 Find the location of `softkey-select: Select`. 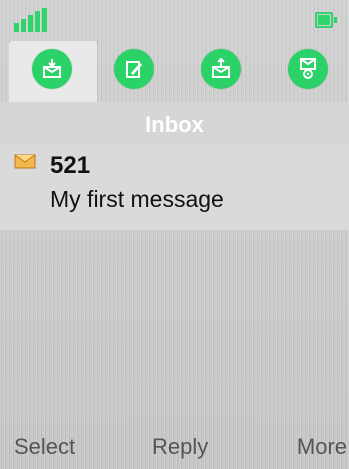

softkey-select: Select is located at coordinates (44, 447).